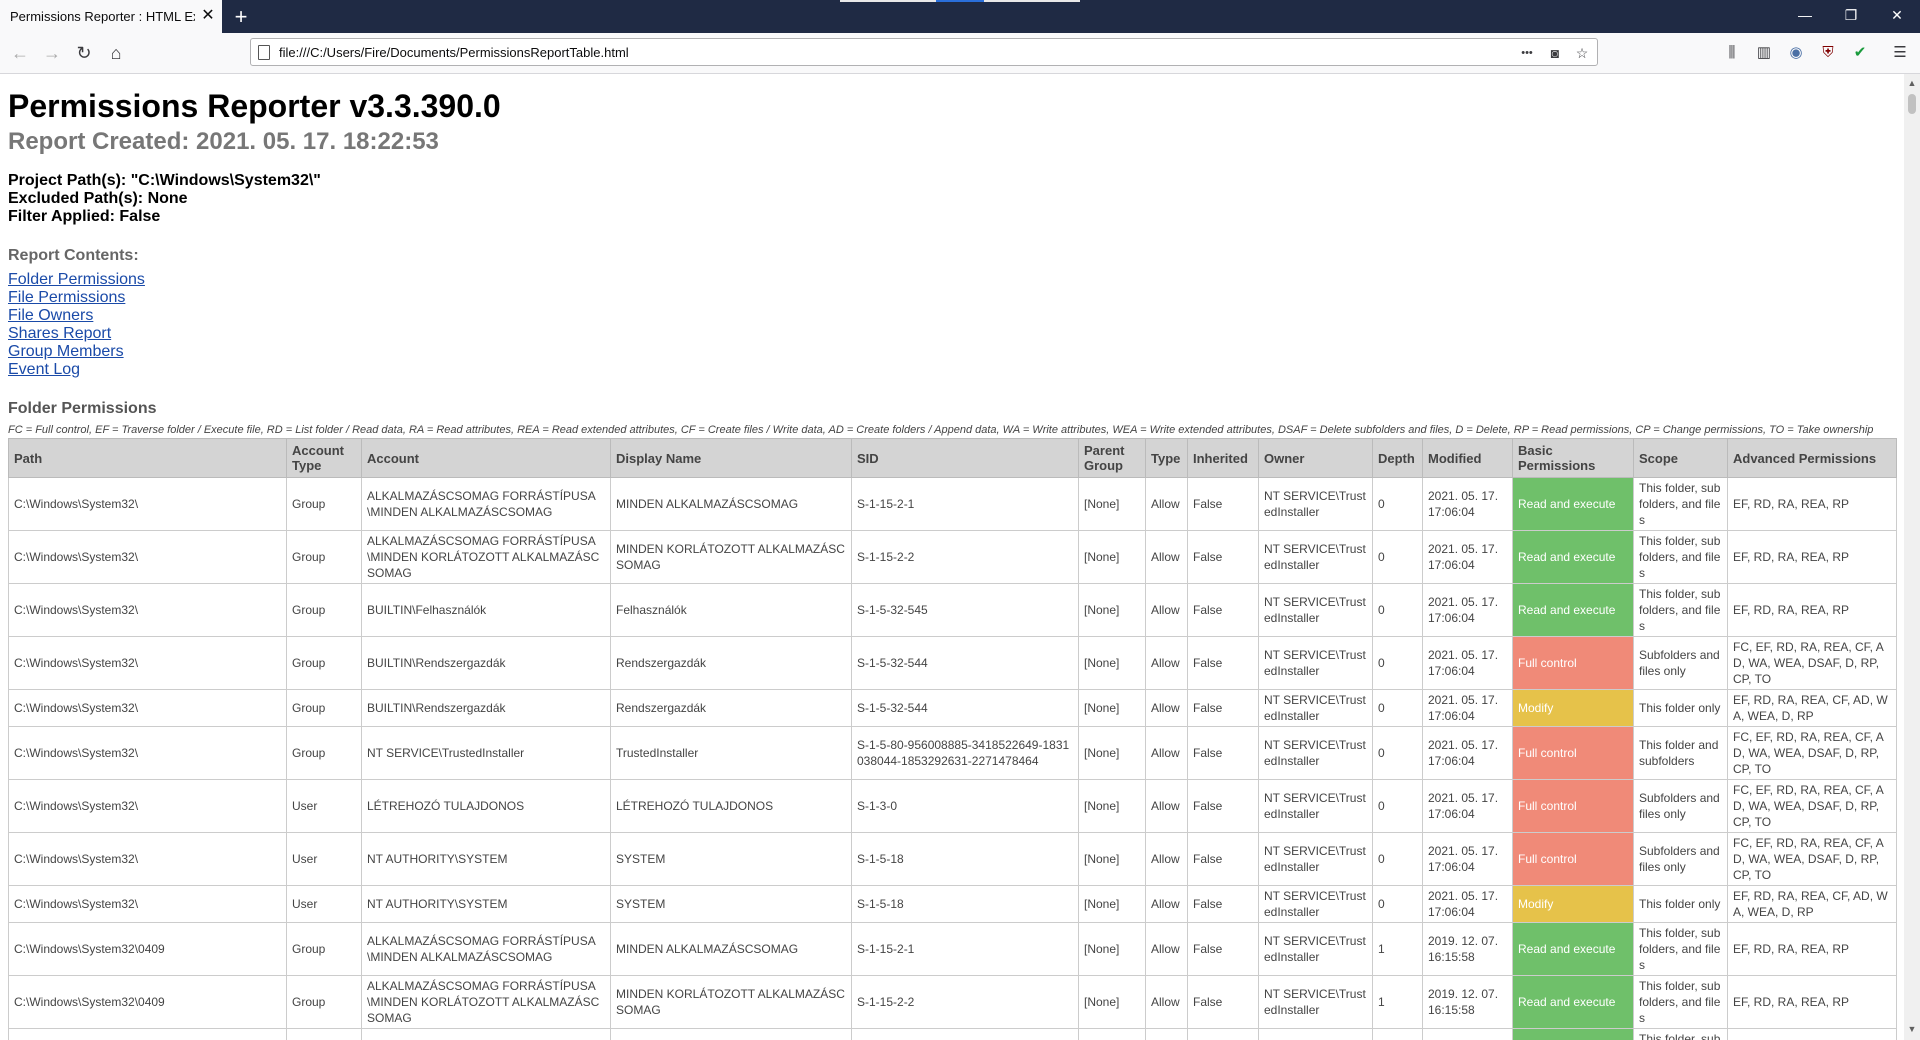  Describe the element at coordinates (1582, 53) in the screenshot. I see `bookmark-star-icon: ☆` at that location.